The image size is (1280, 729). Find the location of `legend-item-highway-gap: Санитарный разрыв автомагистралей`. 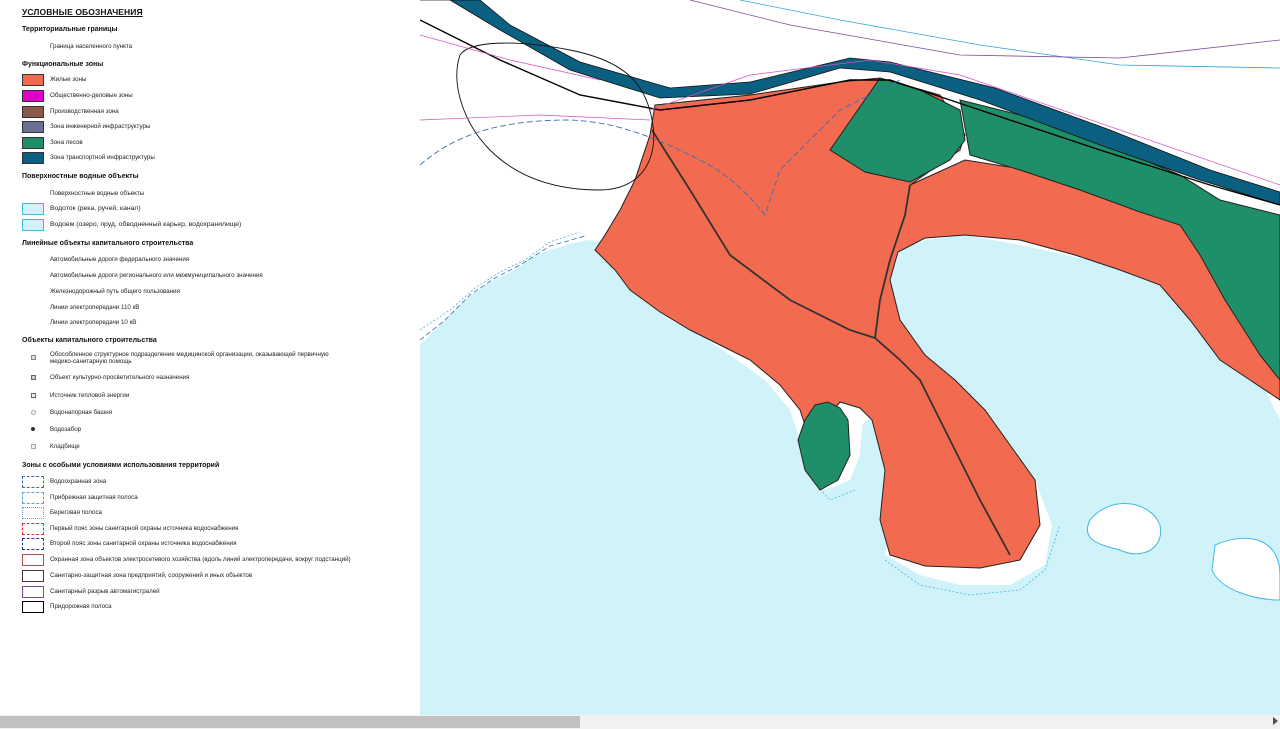

legend-item-highway-gap: Санитарный разрыв автомагистралей is located at coordinates (221, 593).